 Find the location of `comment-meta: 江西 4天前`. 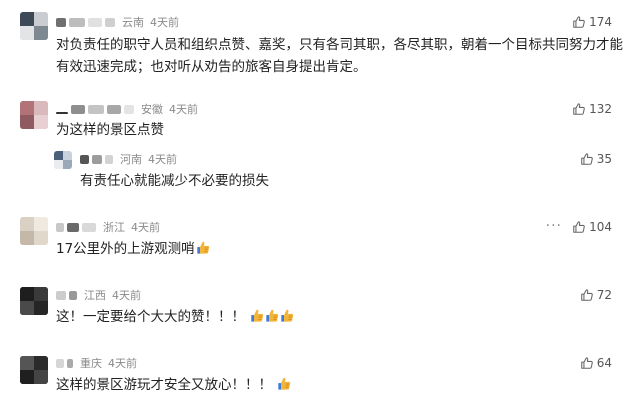

comment-meta: 江西 4天前 is located at coordinates (98, 295).